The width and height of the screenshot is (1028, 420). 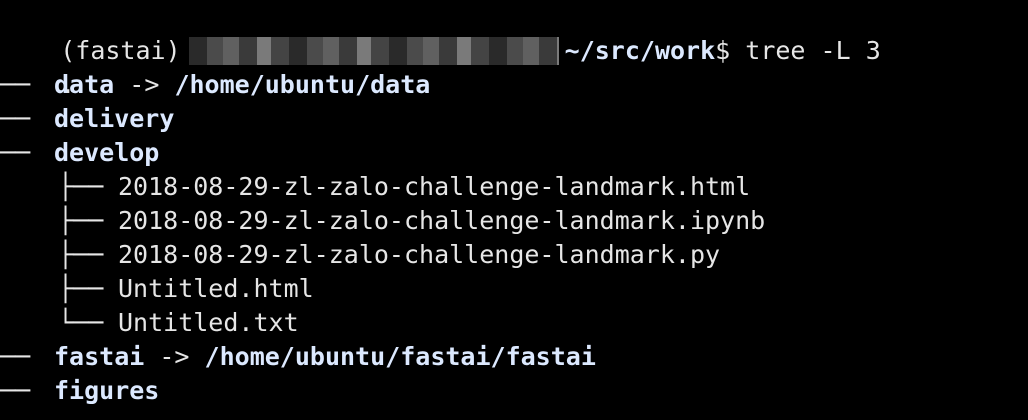 What do you see at coordinates (68, 84) in the screenshot?
I see `tree-root: .` at bounding box center [68, 84].